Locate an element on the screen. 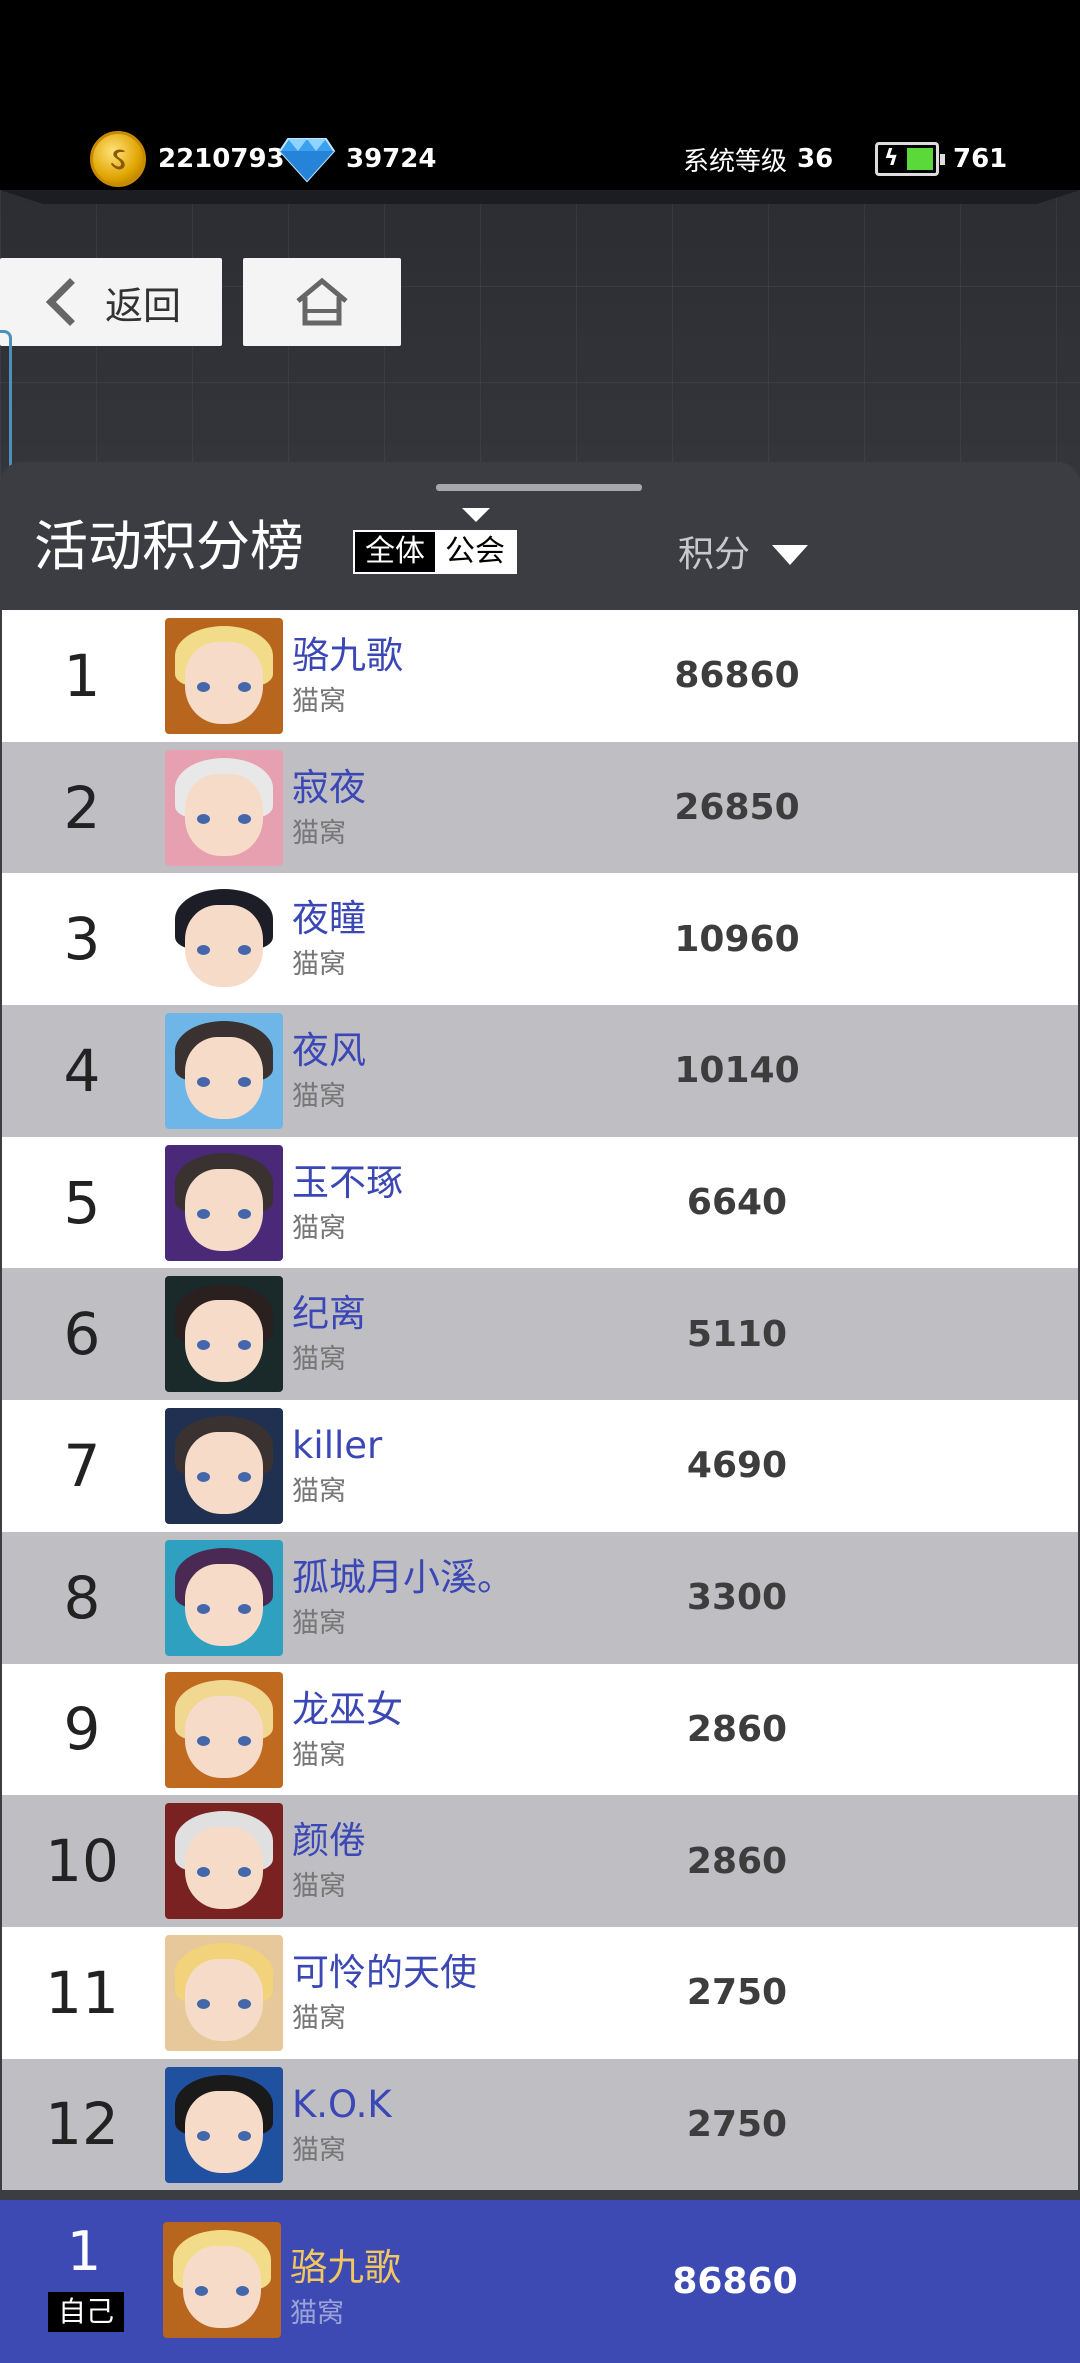 This screenshot has height=2363, width=1080. gem-counter: 39724 is located at coordinates (357, 159).